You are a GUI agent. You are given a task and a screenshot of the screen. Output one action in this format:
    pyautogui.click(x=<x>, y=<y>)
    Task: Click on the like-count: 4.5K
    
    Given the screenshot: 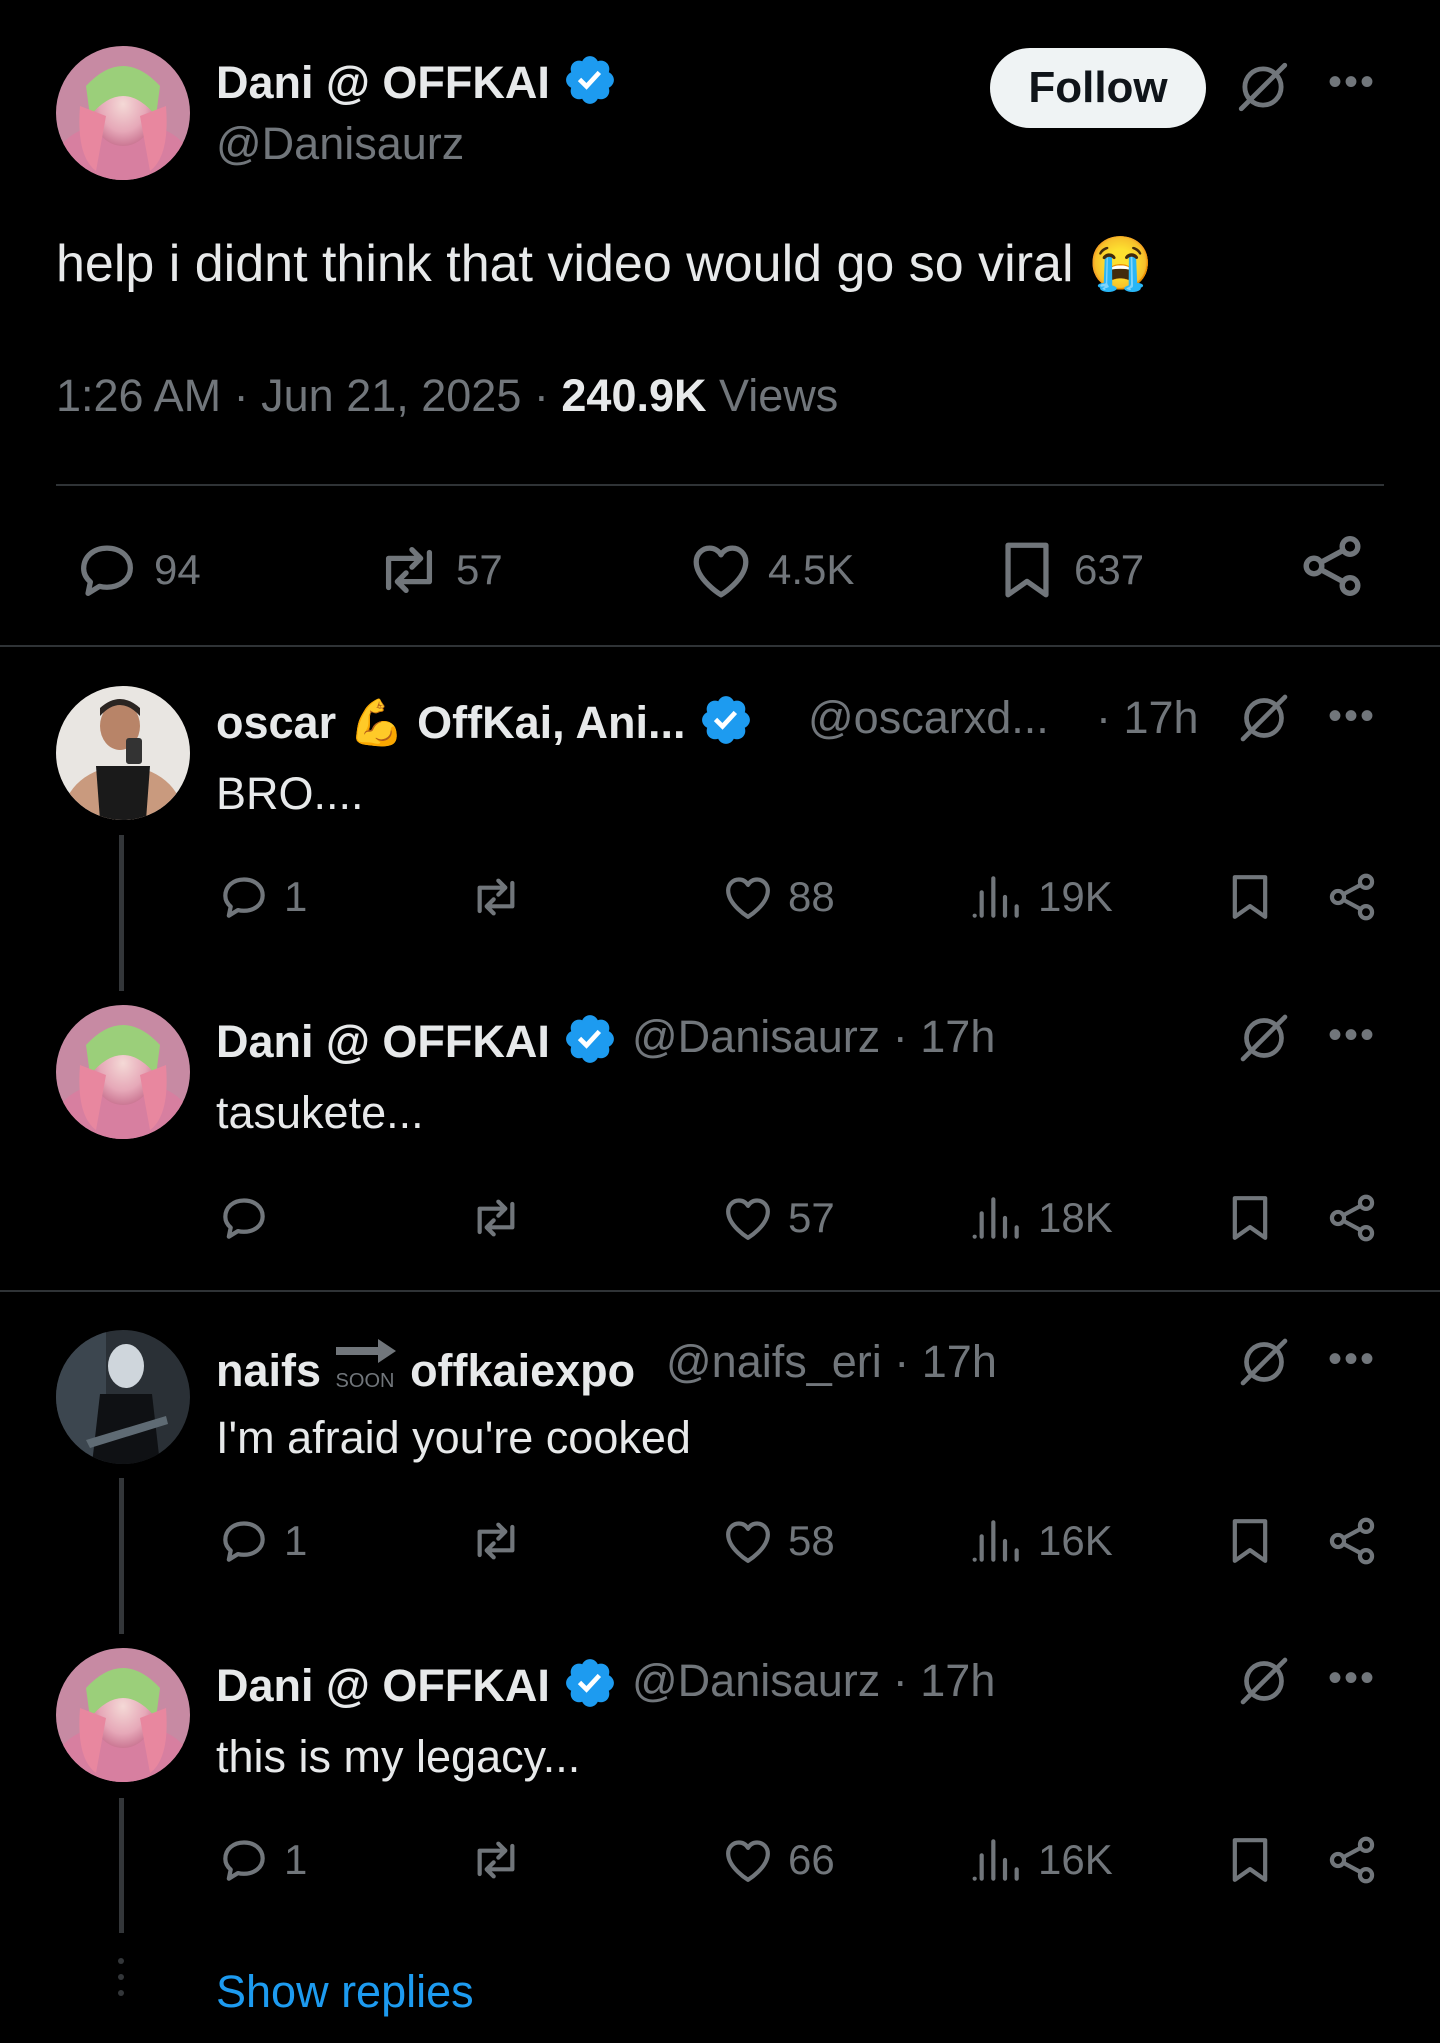 What is the action you would take?
    pyautogui.click(x=811, y=569)
    